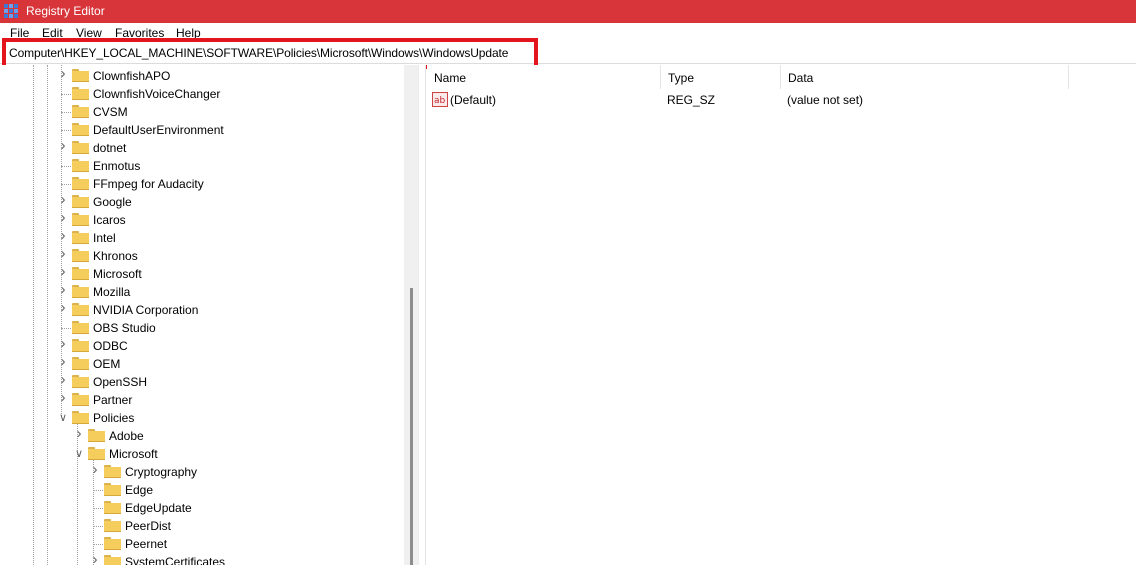 This screenshot has height=565, width=1136. Describe the element at coordinates (200, 201) in the screenshot. I see `tree-item: › Google` at that location.